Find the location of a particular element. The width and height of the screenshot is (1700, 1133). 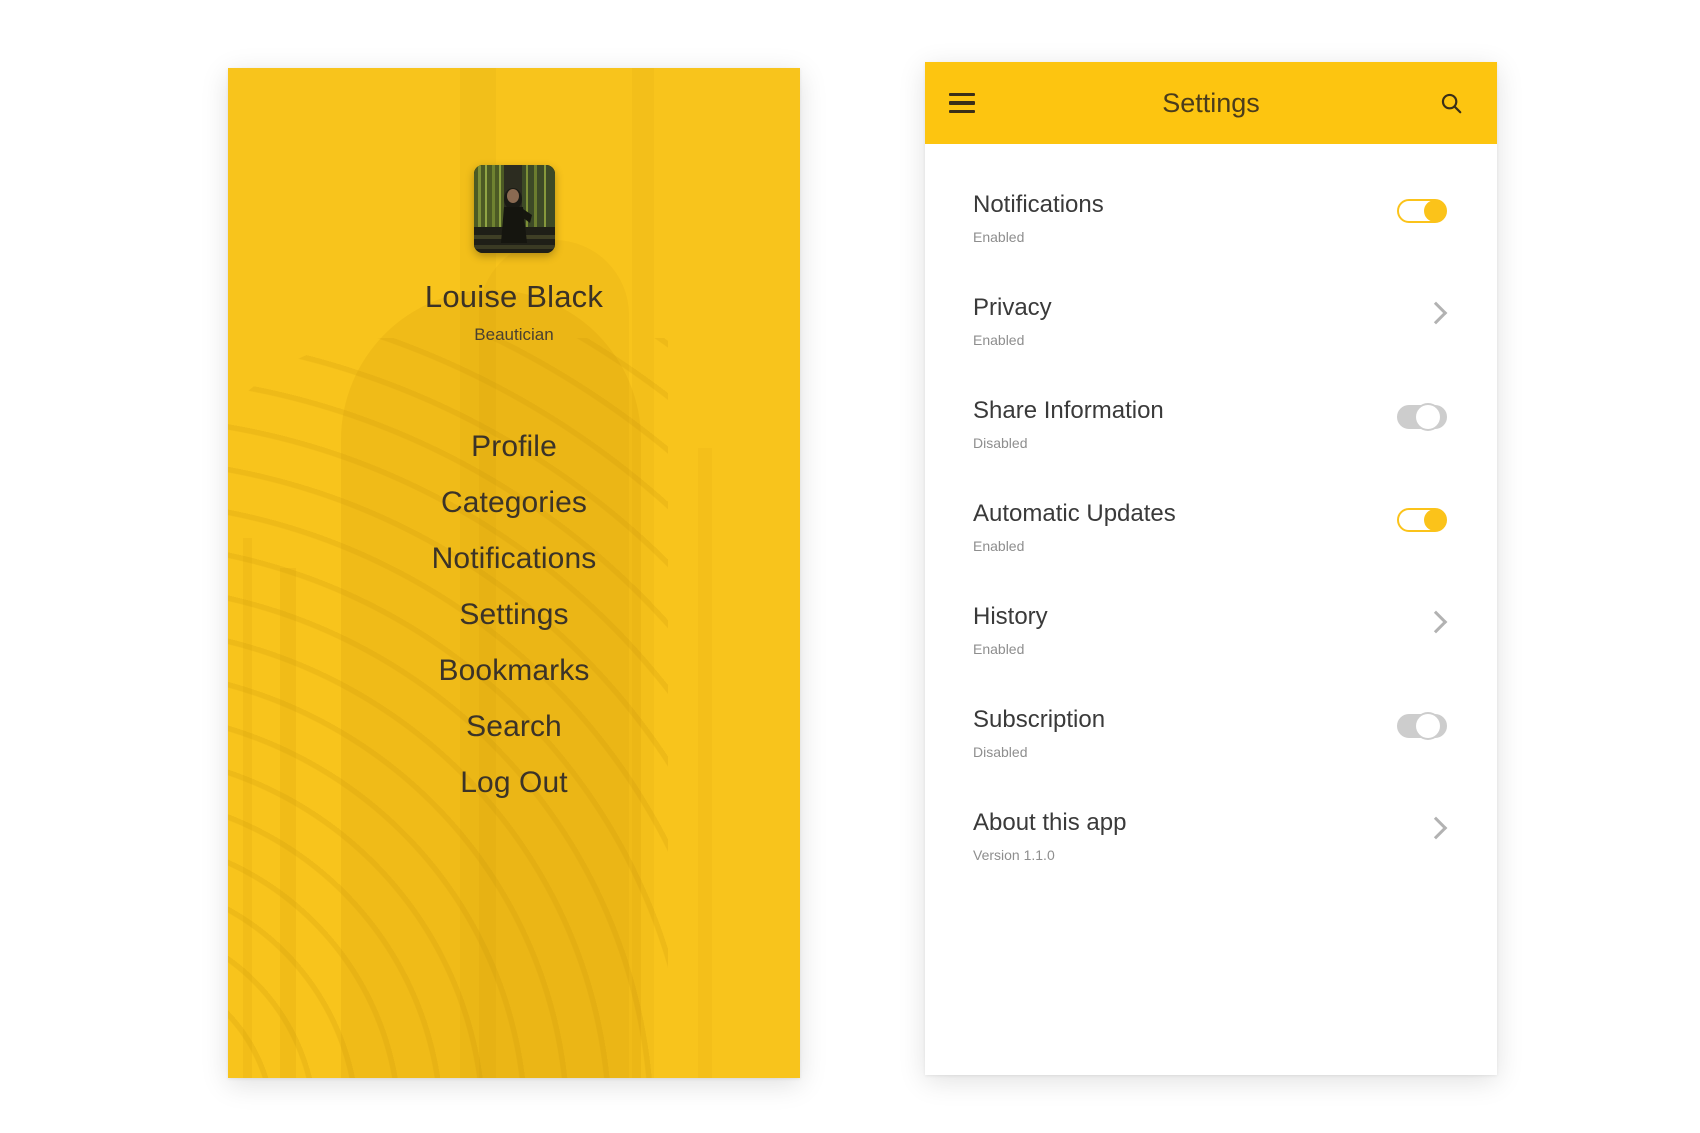

toggle-notifications is located at coordinates (1422, 211).